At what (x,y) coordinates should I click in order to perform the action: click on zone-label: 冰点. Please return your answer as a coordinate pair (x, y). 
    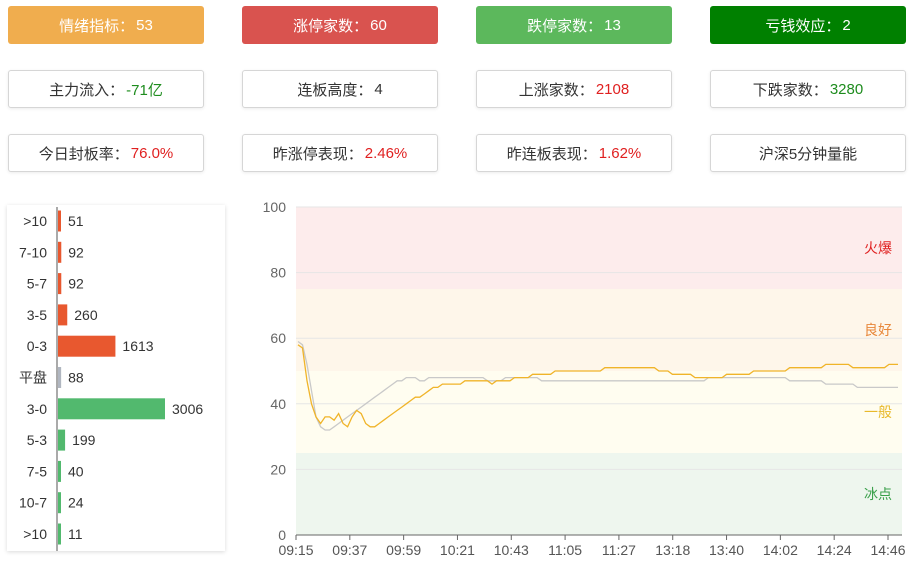
    Looking at the image, I should click on (878, 494).